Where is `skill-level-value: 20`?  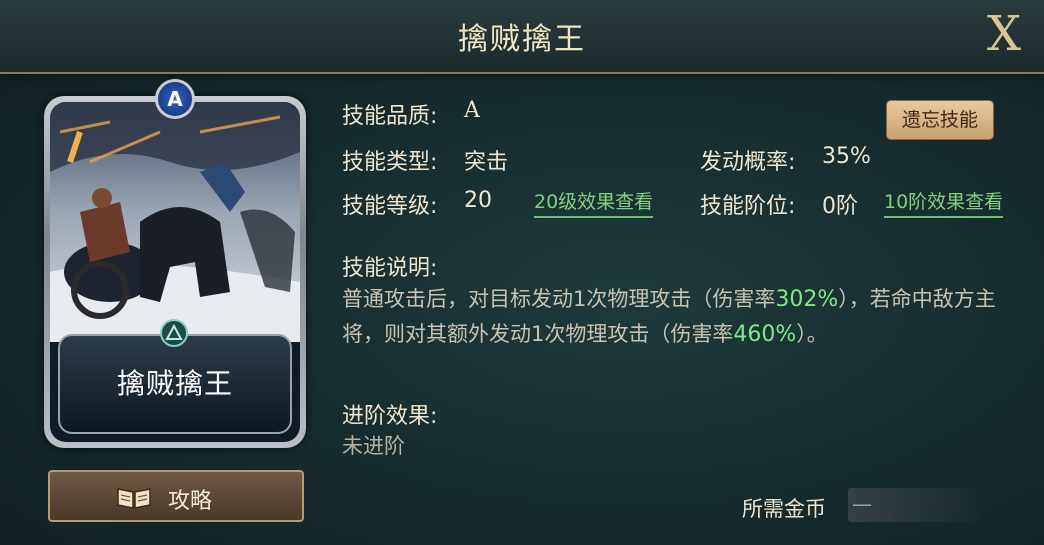 skill-level-value: 20 is located at coordinates (478, 200).